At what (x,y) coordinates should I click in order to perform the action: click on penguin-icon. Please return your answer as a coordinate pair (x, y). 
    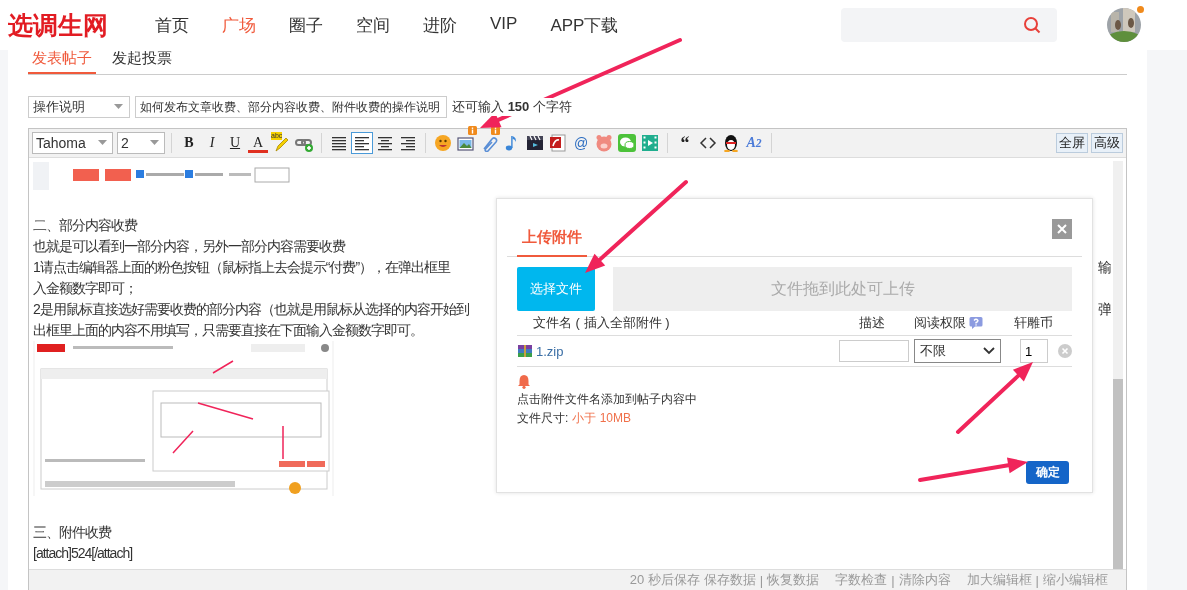
    Looking at the image, I should click on (731, 143).